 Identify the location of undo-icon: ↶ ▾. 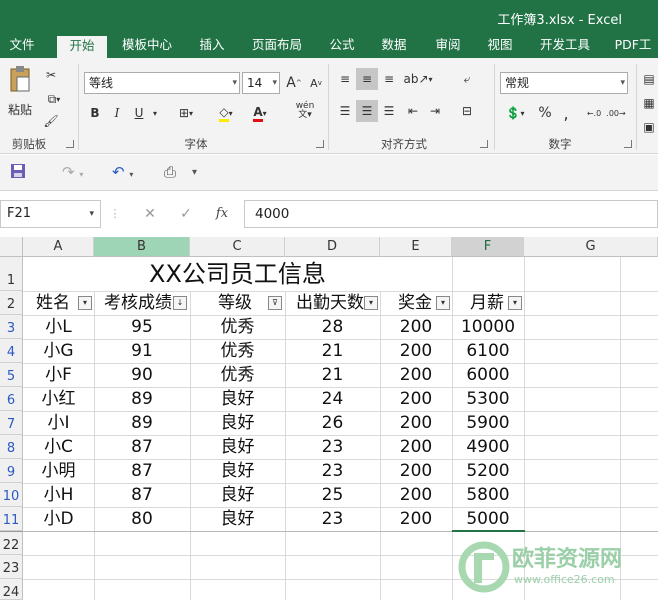
(122, 173).